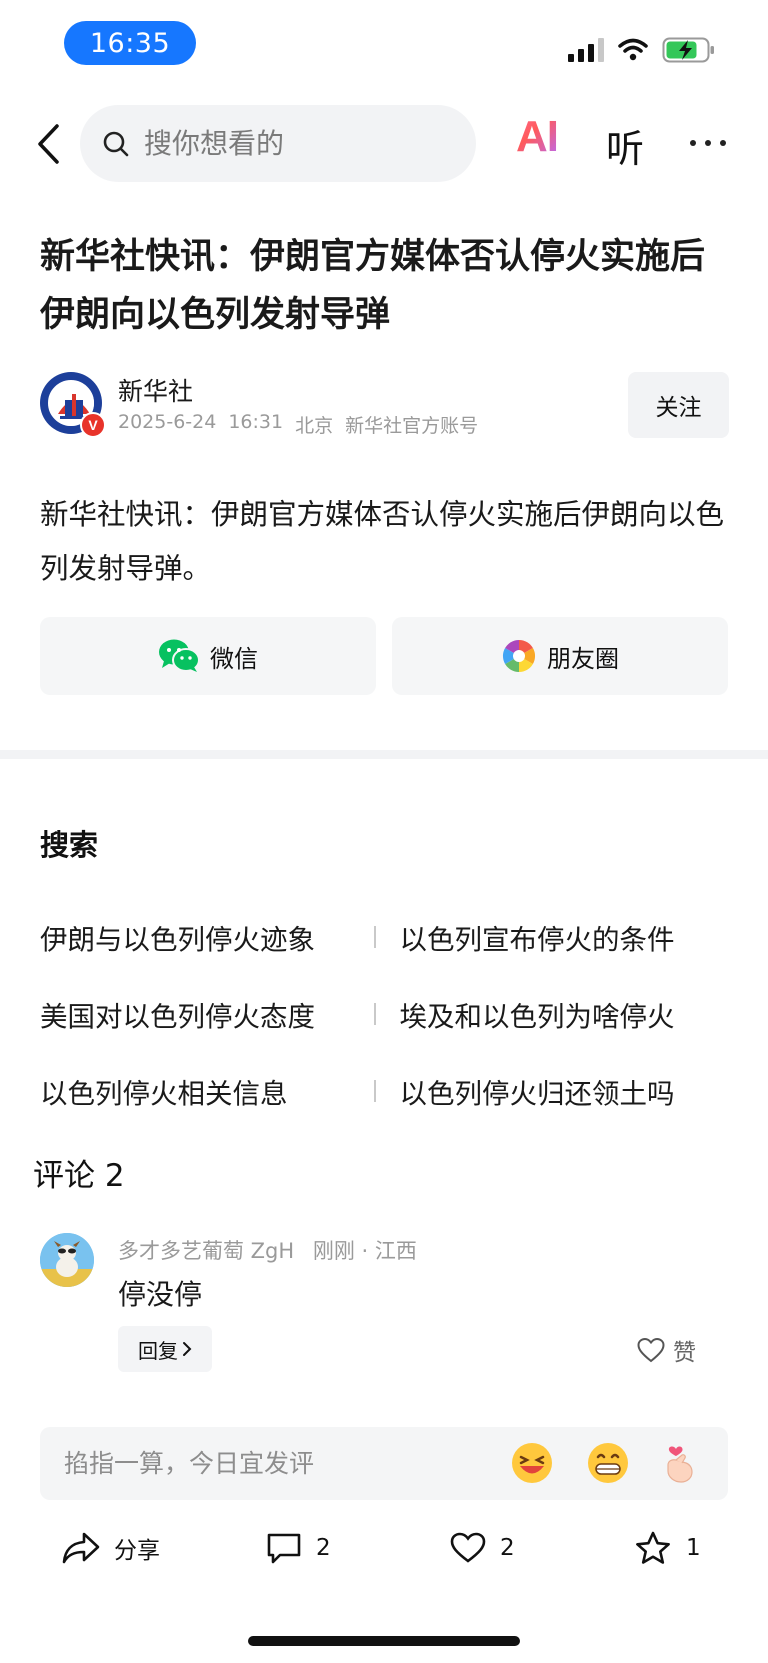 This screenshot has width=768, height=1663. What do you see at coordinates (204, 1091) in the screenshot?
I see `related-search-item: 以色列停火相关信息` at bounding box center [204, 1091].